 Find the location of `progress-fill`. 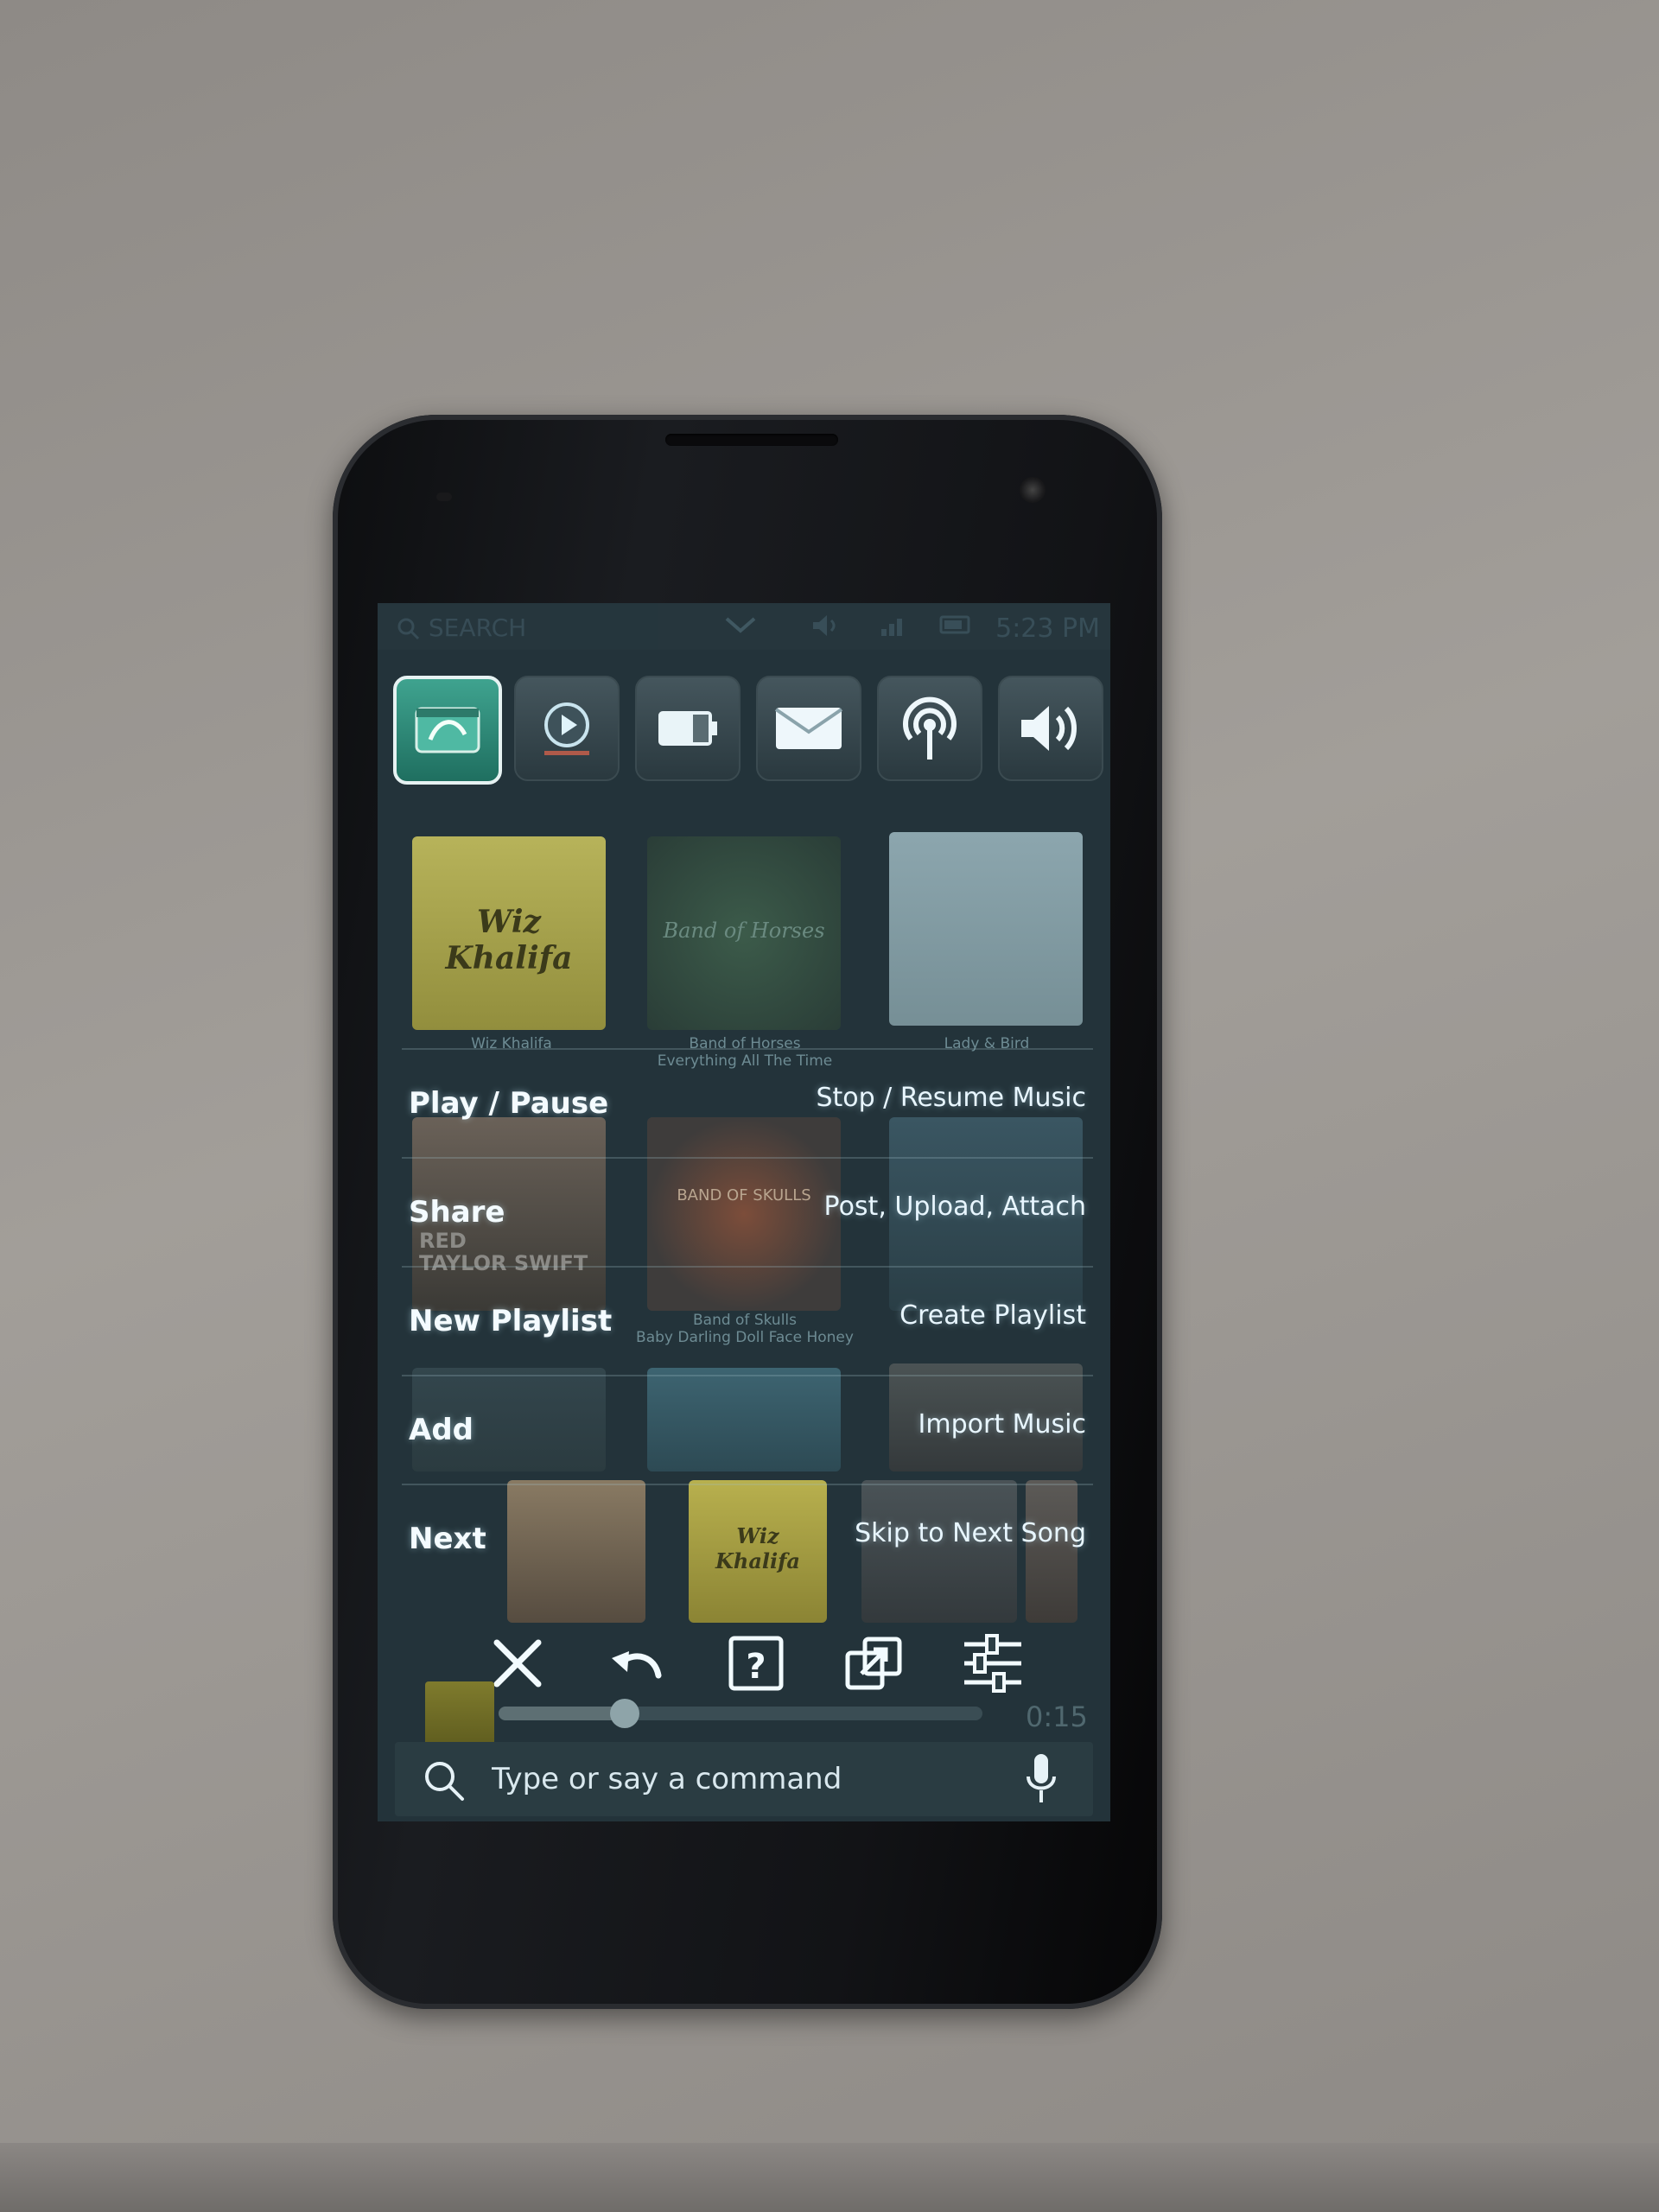

progress-fill is located at coordinates (562, 1713).